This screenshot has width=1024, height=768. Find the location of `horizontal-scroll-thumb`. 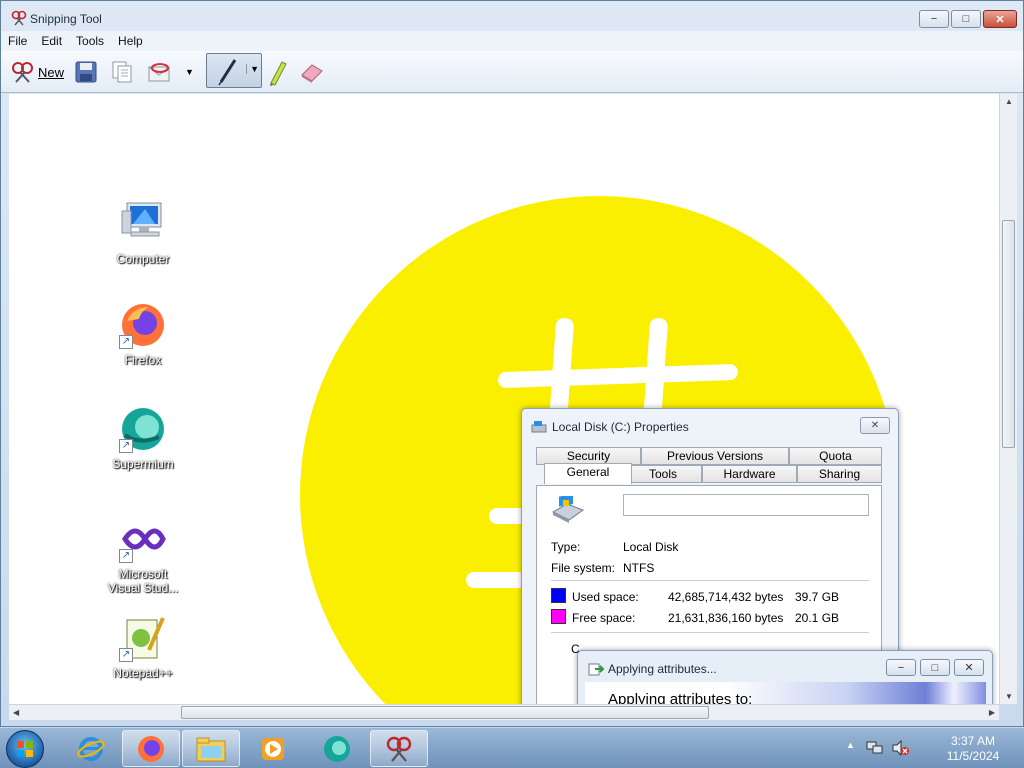

horizontal-scroll-thumb is located at coordinates (445, 712).